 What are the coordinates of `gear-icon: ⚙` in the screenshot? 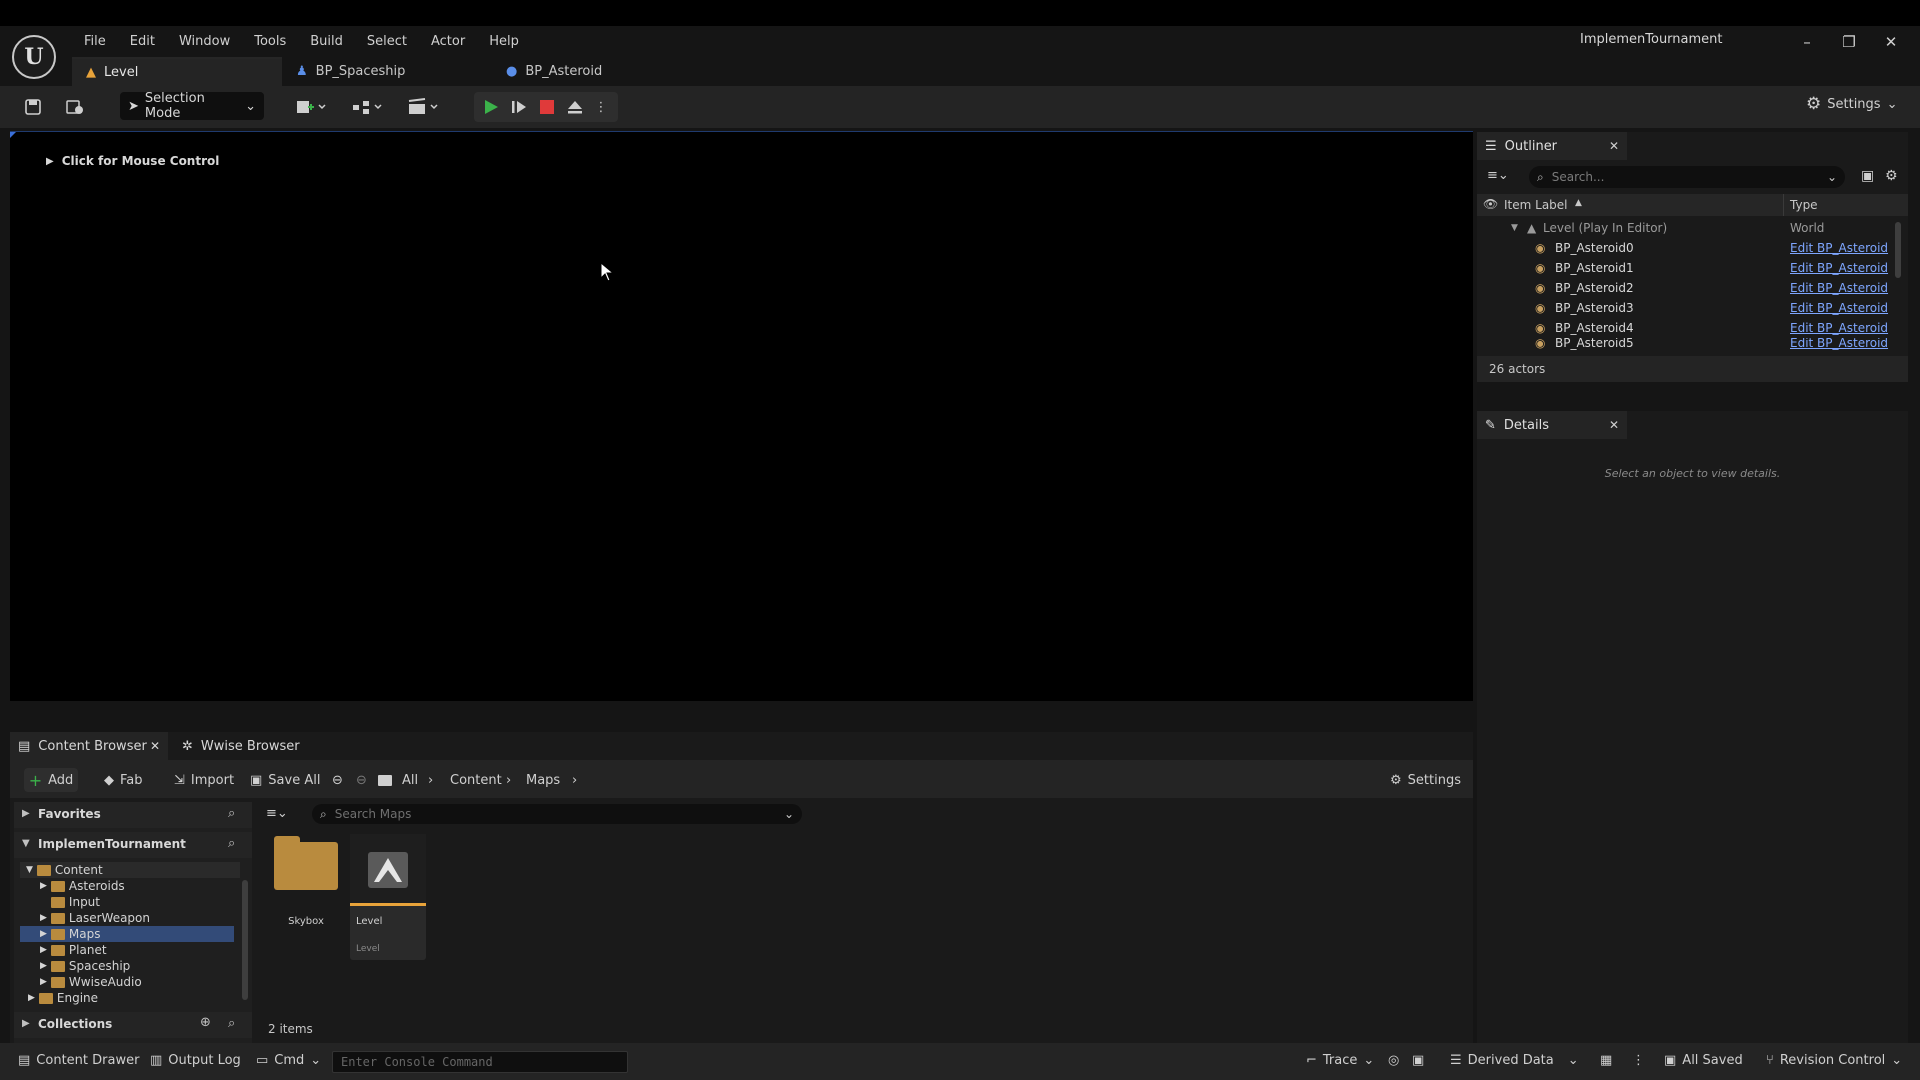 It's located at (1891, 176).